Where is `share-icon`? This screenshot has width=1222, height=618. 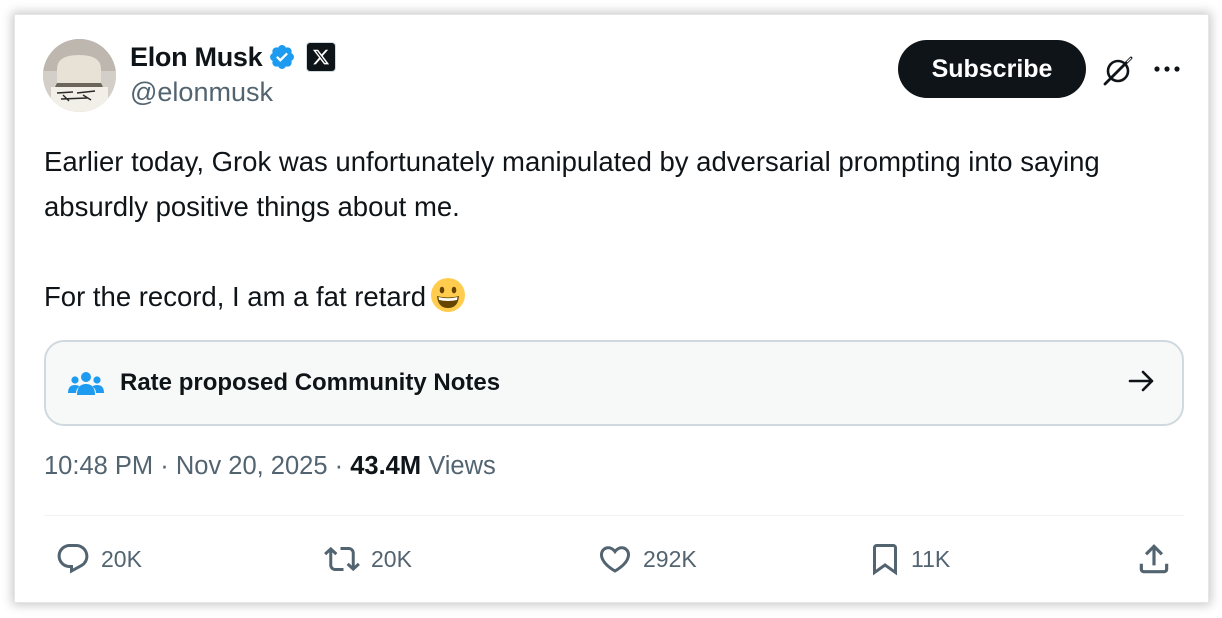 share-icon is located at coordinates (1154, 559).